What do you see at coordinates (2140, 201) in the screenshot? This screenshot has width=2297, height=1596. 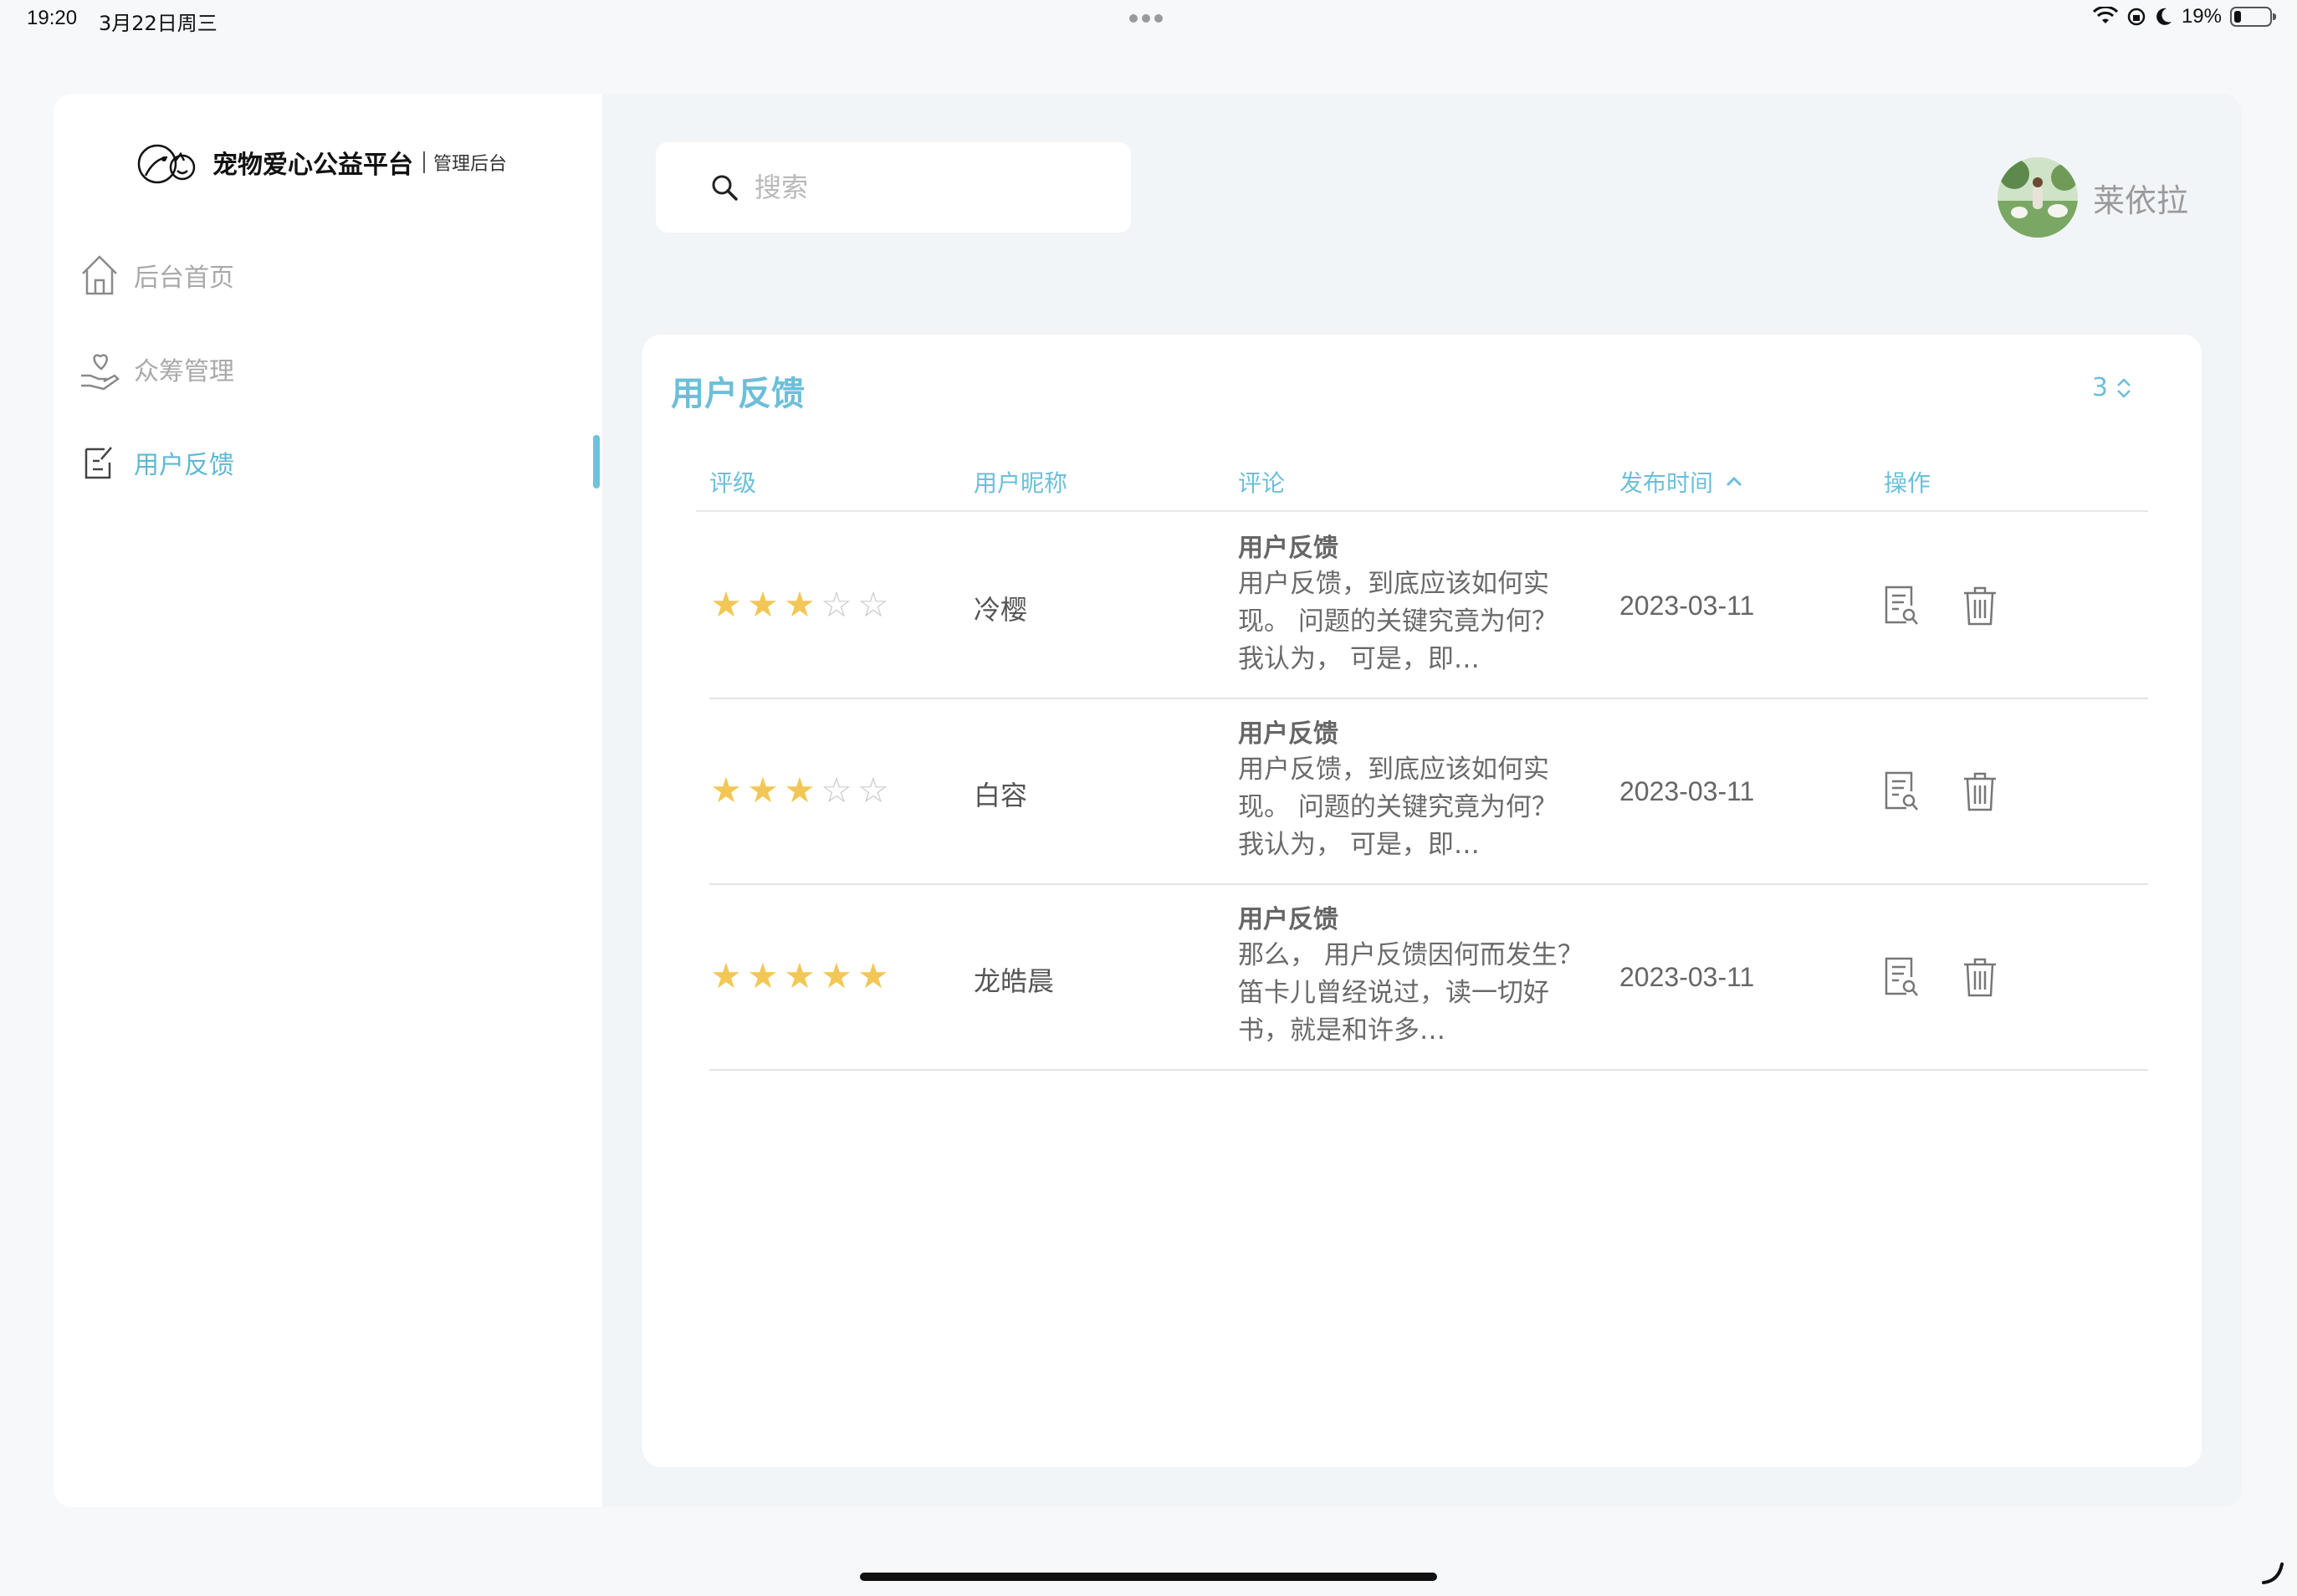 I see `user-name: 莱依拉` at bounding box center [2140, 201].